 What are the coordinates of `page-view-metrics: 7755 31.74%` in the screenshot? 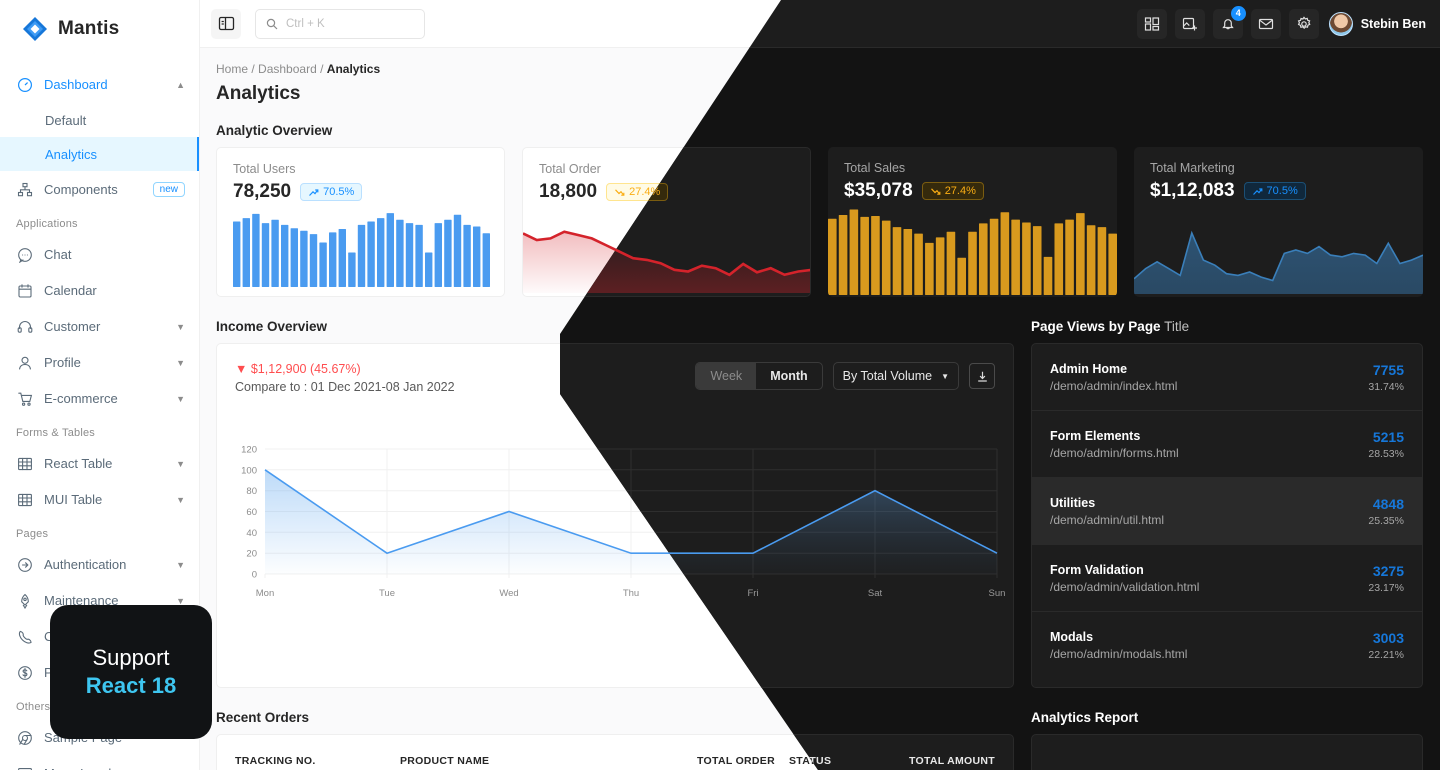 It's located at (1386, 377).